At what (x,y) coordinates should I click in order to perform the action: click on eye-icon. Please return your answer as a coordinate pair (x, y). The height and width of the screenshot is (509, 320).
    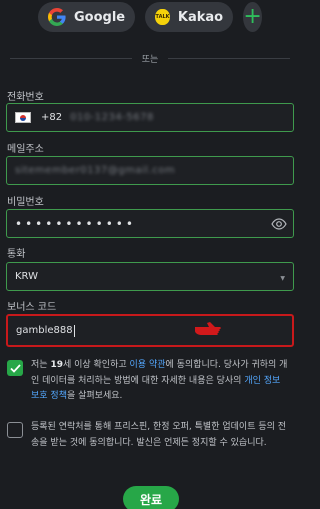
    Looking at the image, I should click on (279, 224).